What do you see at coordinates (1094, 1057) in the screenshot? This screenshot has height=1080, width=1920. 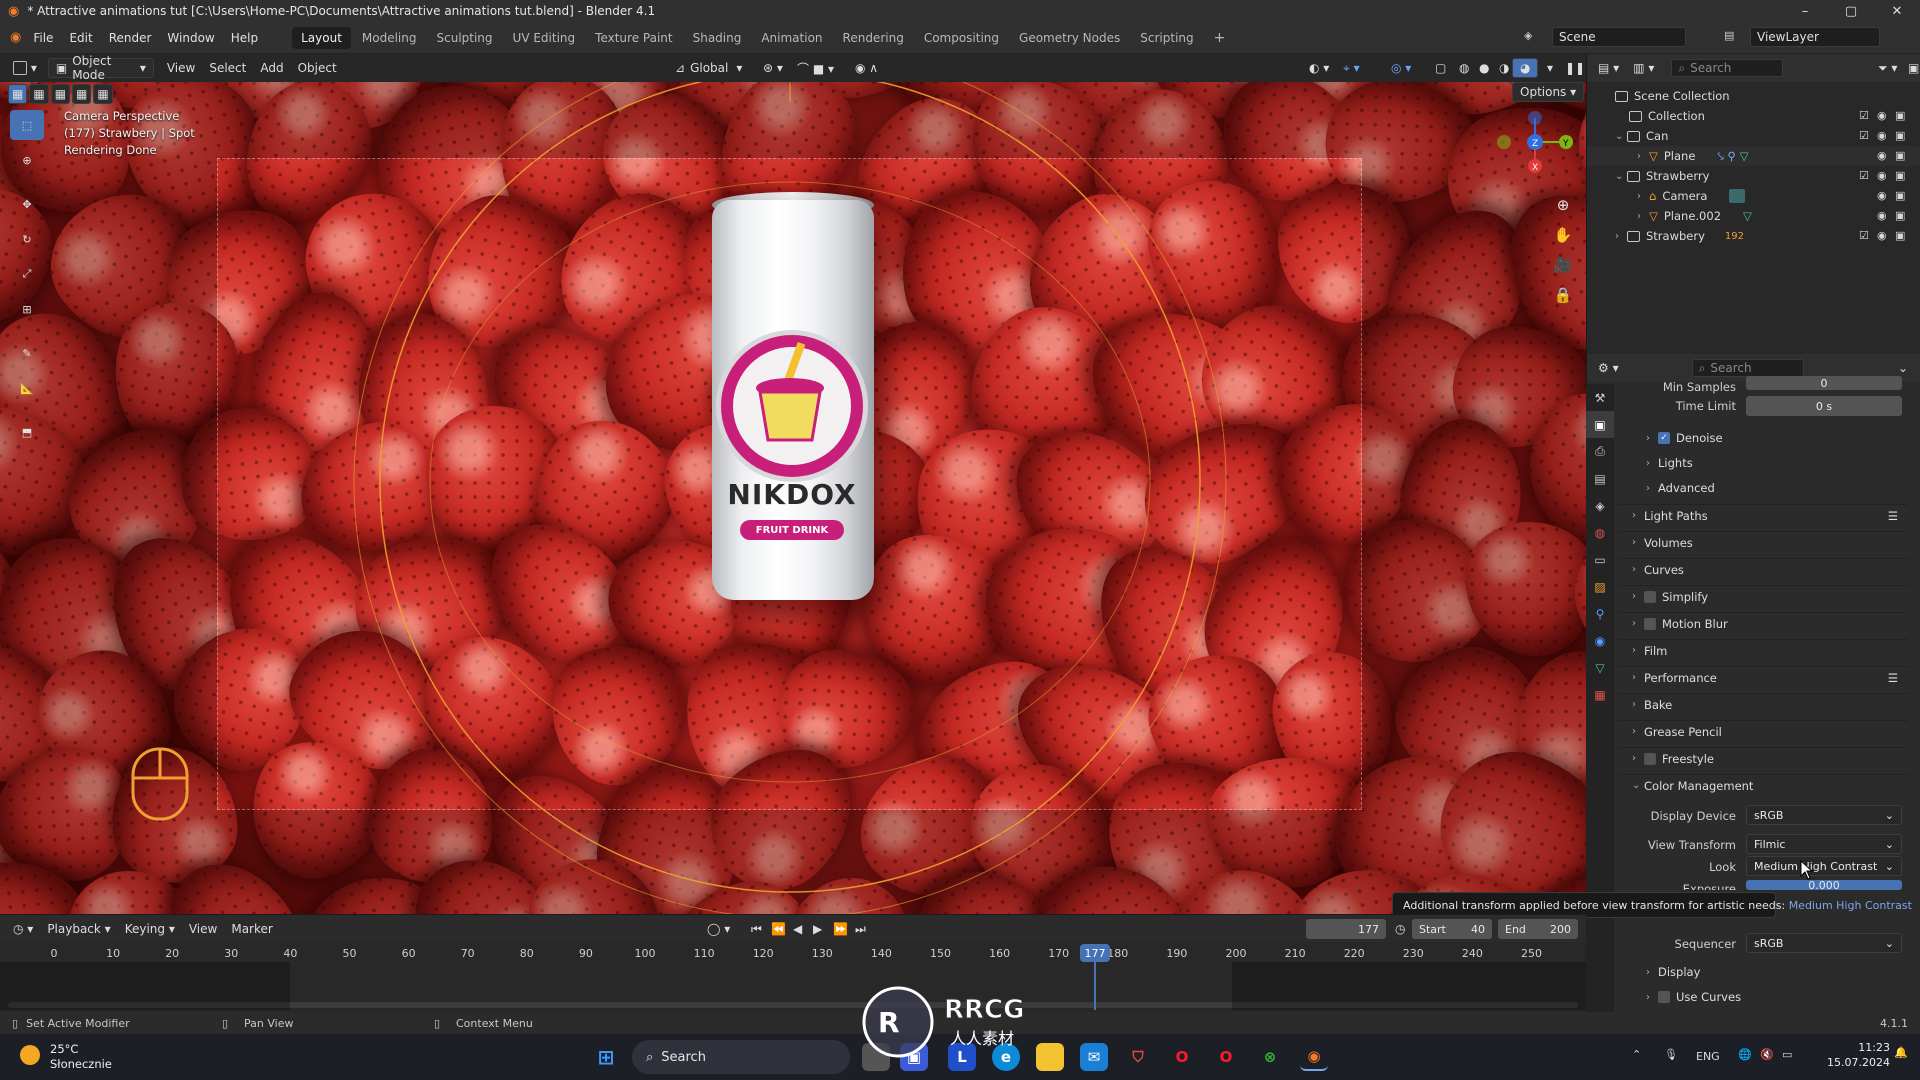 I see `mail-app-icon: ✉` at bounding box center [1094, 1057].